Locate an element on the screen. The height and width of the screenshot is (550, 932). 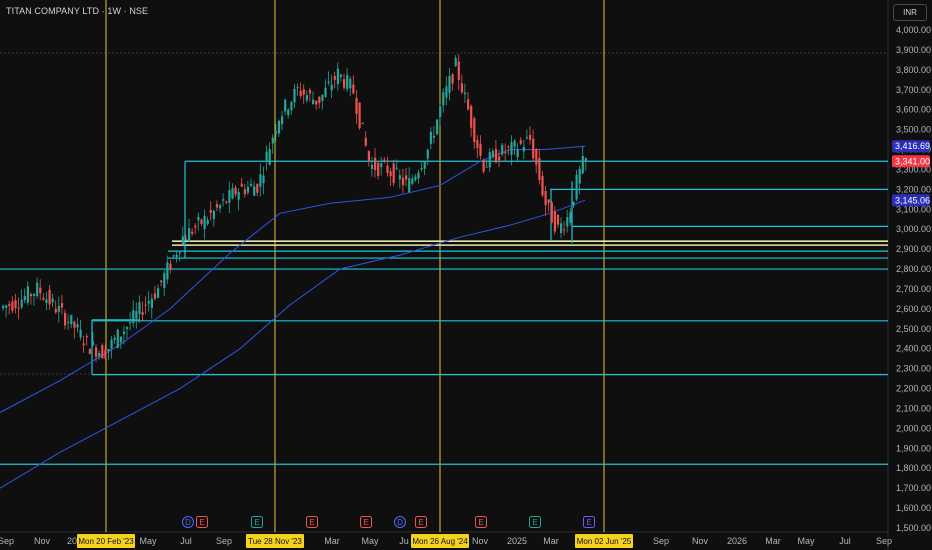
time-tick-label: Nov is located at coordinates (700, 541).